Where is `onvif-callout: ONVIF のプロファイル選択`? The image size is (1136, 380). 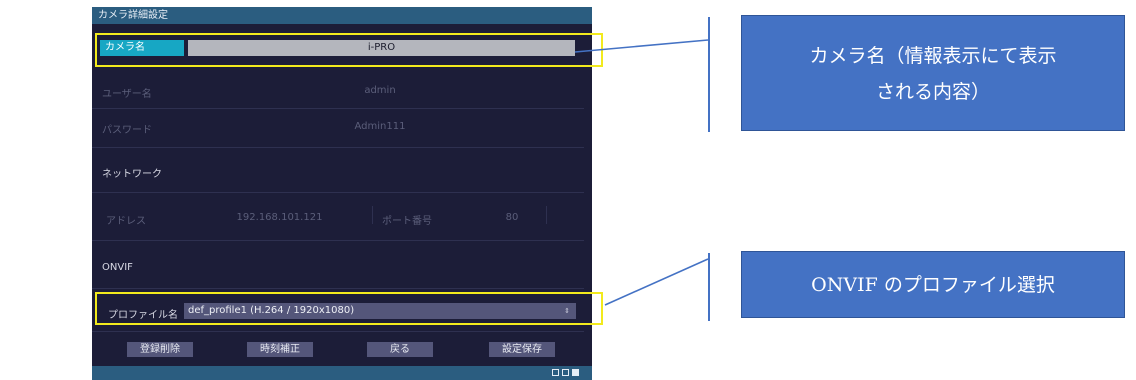
onvif-callout: ONVIF のプロファイル選択 is located at coordinates (933, 284).